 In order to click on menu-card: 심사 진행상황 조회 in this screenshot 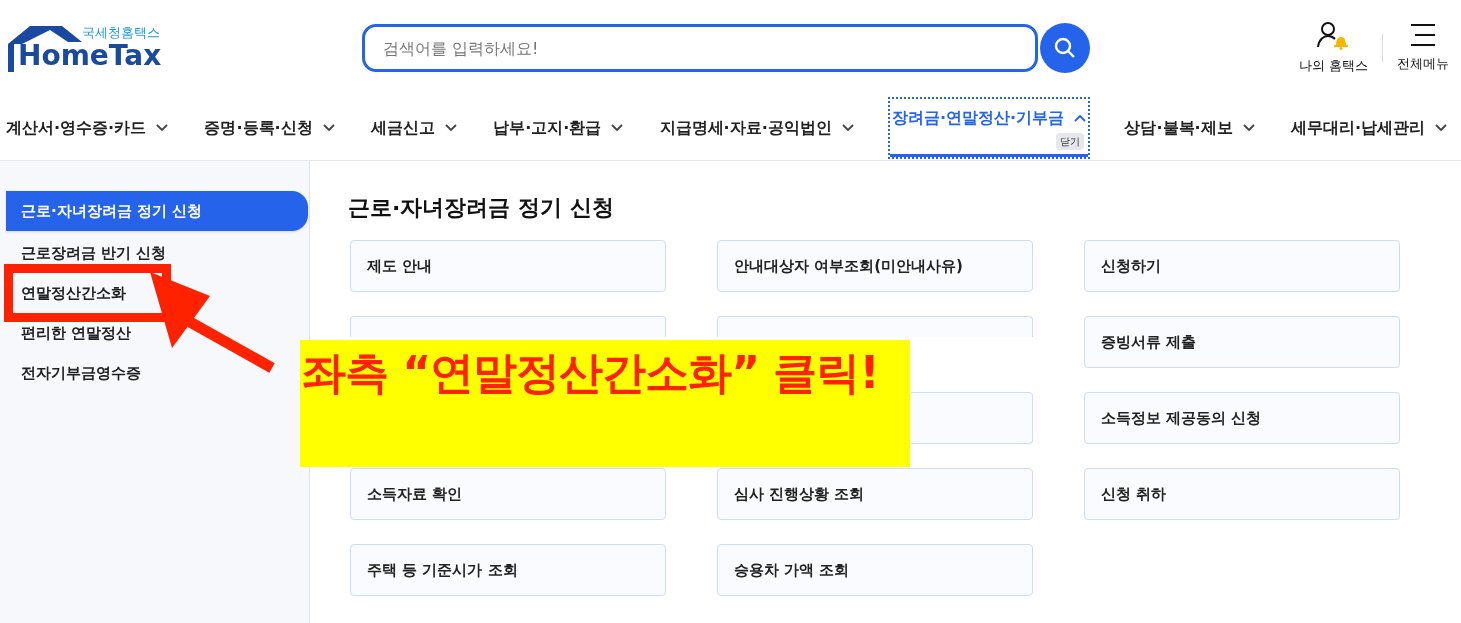, I will do `click(875, 494)`.